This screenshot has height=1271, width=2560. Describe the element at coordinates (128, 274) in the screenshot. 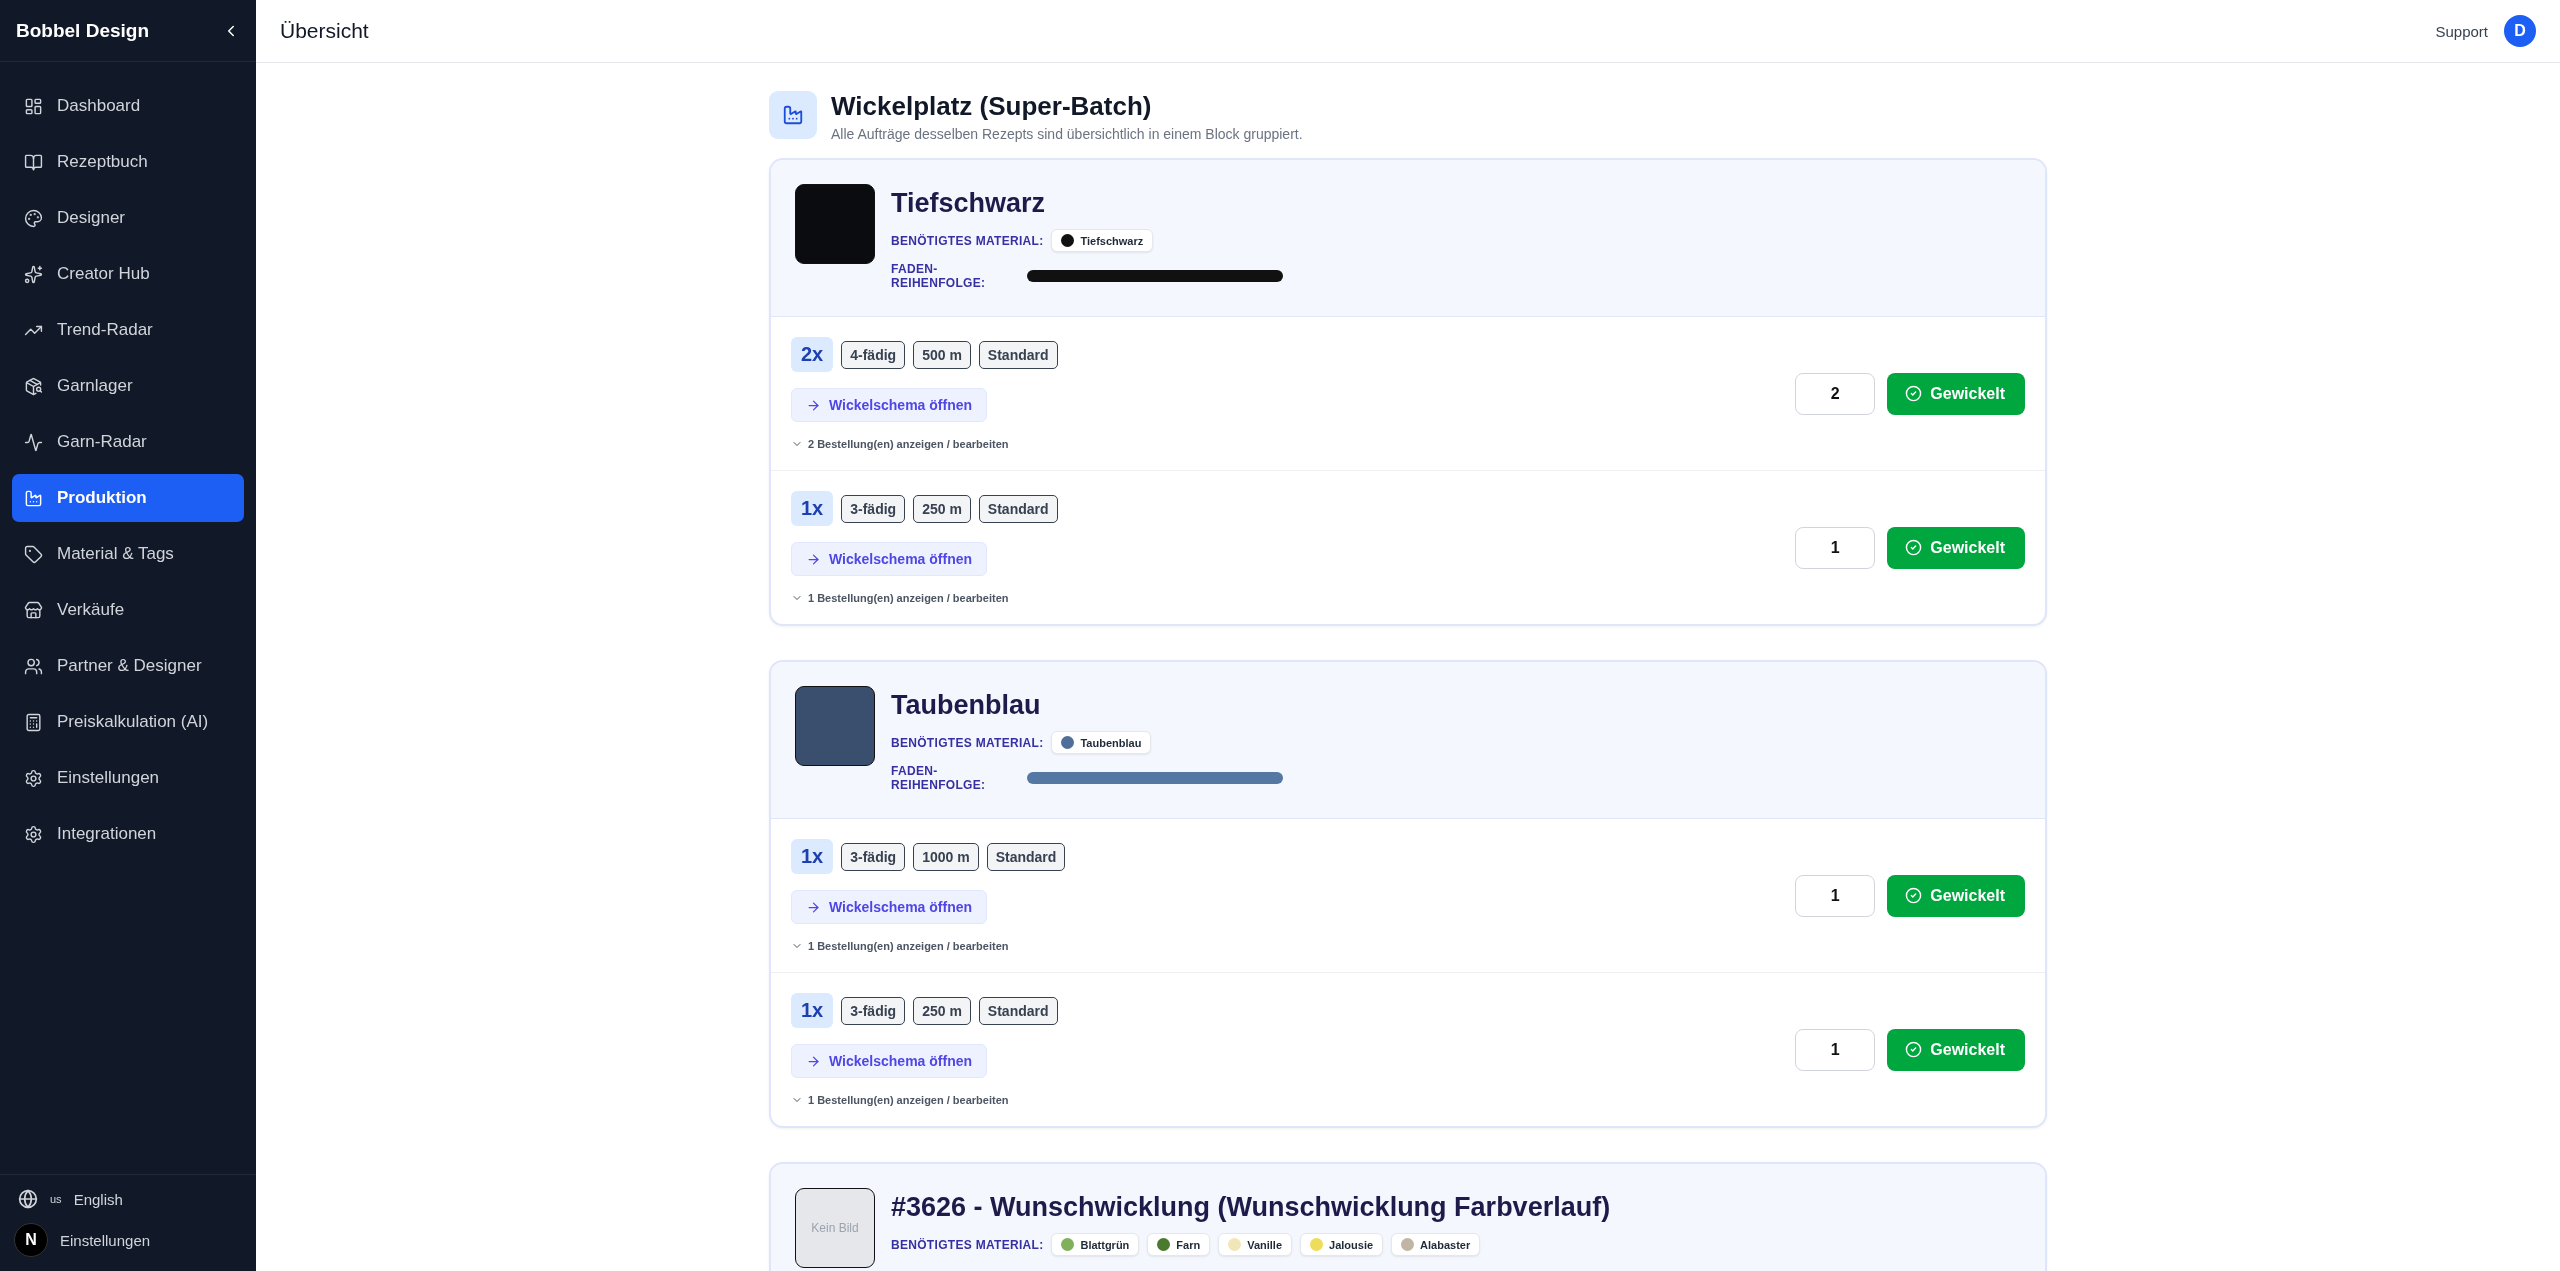

I see `sidebar-item: Creator Hub` at that location.